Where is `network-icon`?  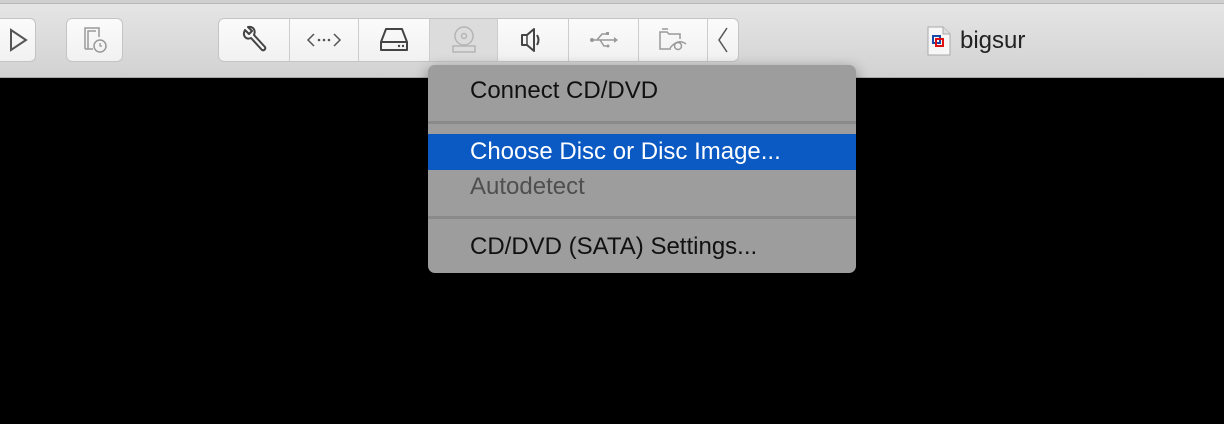 network-icon is located at coordinates (324, 40).